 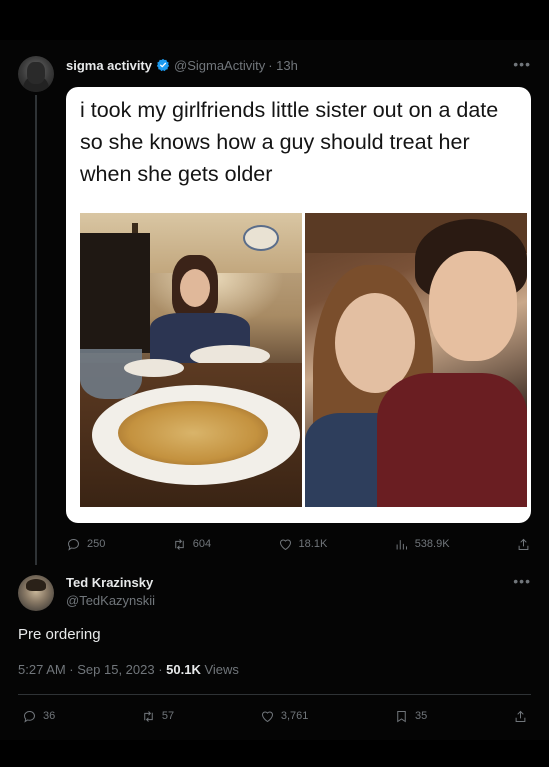 I want to click on bookmark-icon, so click(x=401, y=716).